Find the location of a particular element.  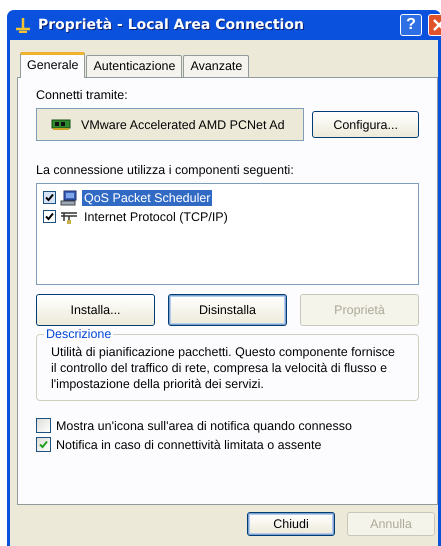

description-text: Utilità di pianificazione pacchetti. Questo componente fornisce il controllo del traffico di rete, compresa la velocità di flusso e l'impostazione della priorità dei servizi. is located at coordinates (223, 368).